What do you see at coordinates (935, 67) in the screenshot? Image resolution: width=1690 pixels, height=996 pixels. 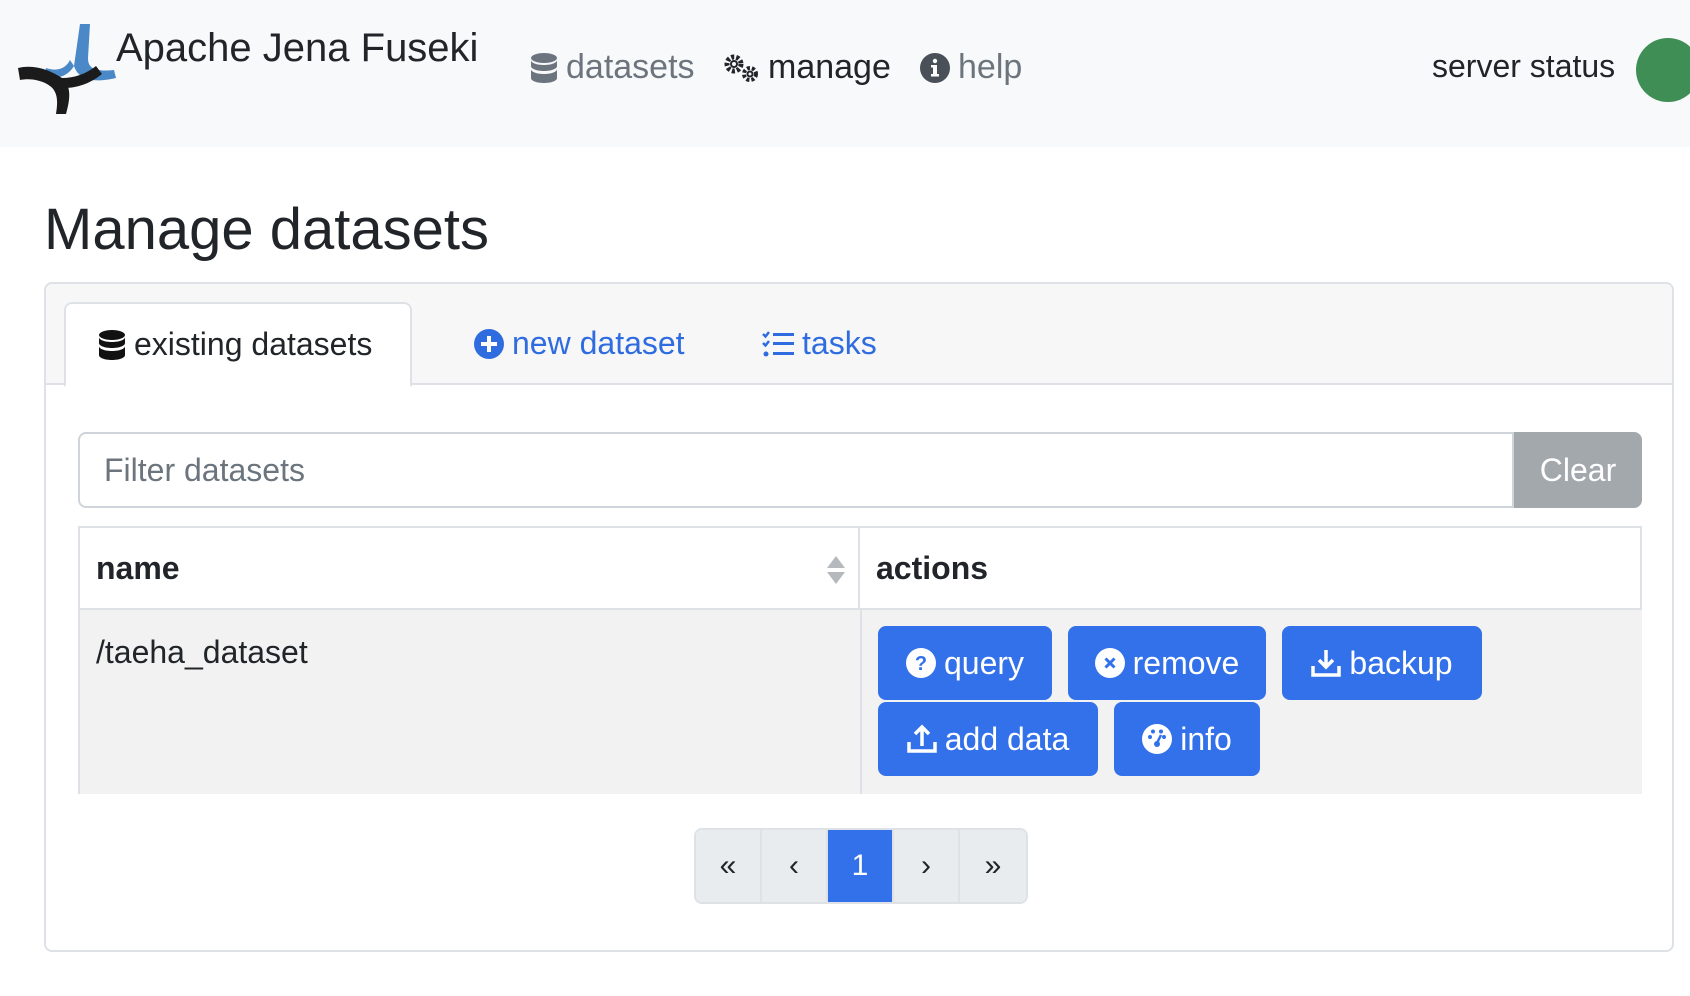 I see `info-circle-icon` at bounding box center [935, 67].